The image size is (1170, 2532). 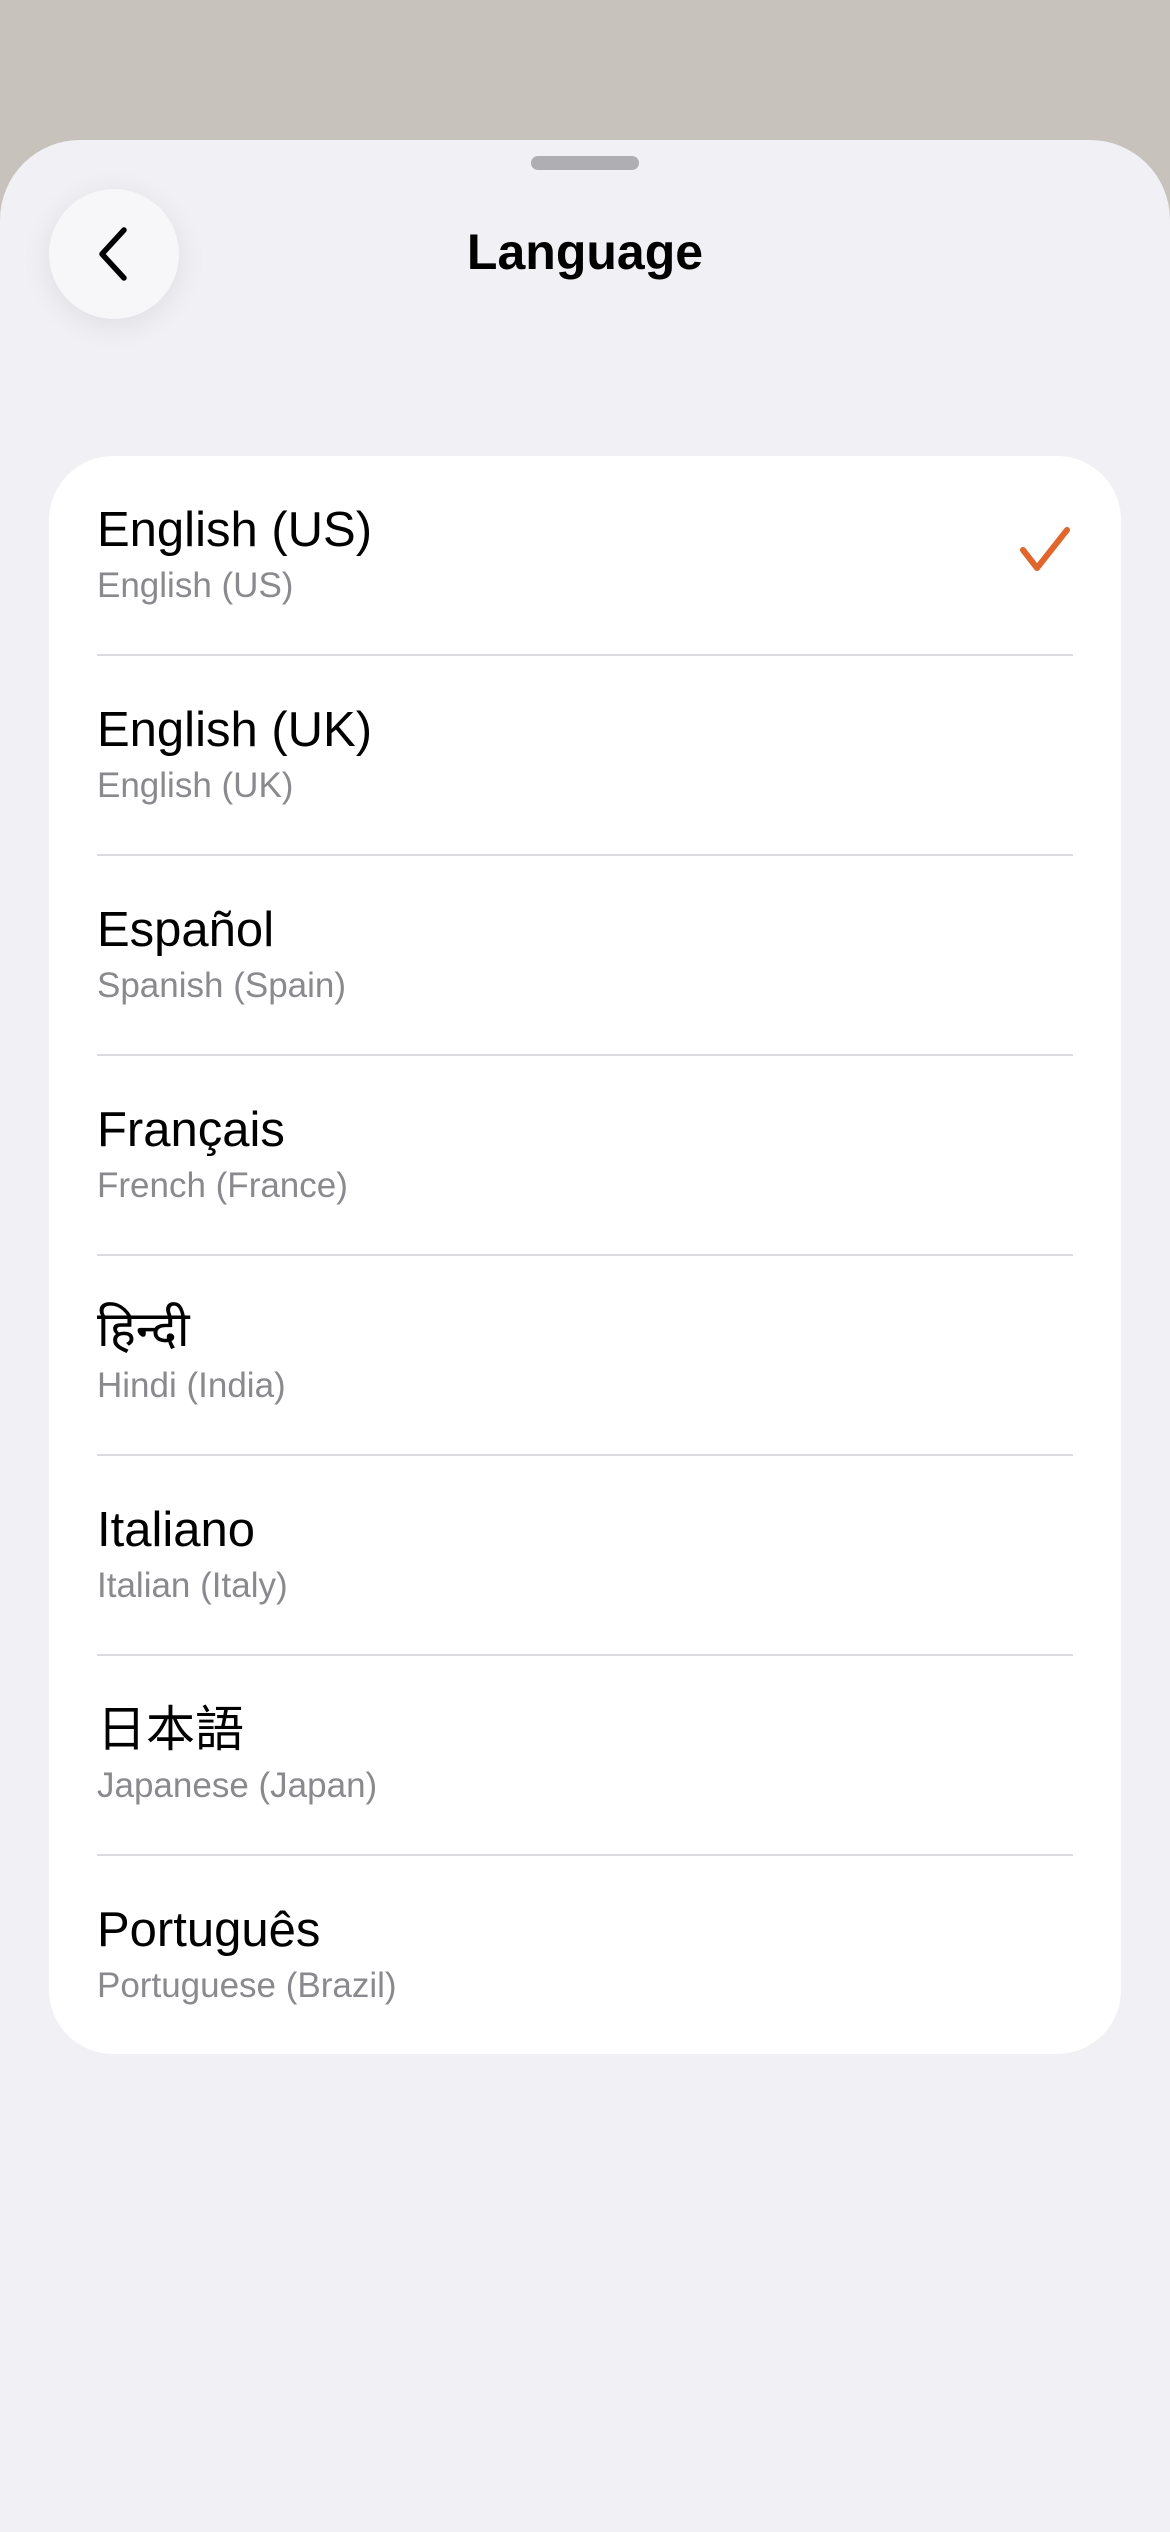 I want to click on language-option-francais: Français French (France), so click(x=585, y=1156).